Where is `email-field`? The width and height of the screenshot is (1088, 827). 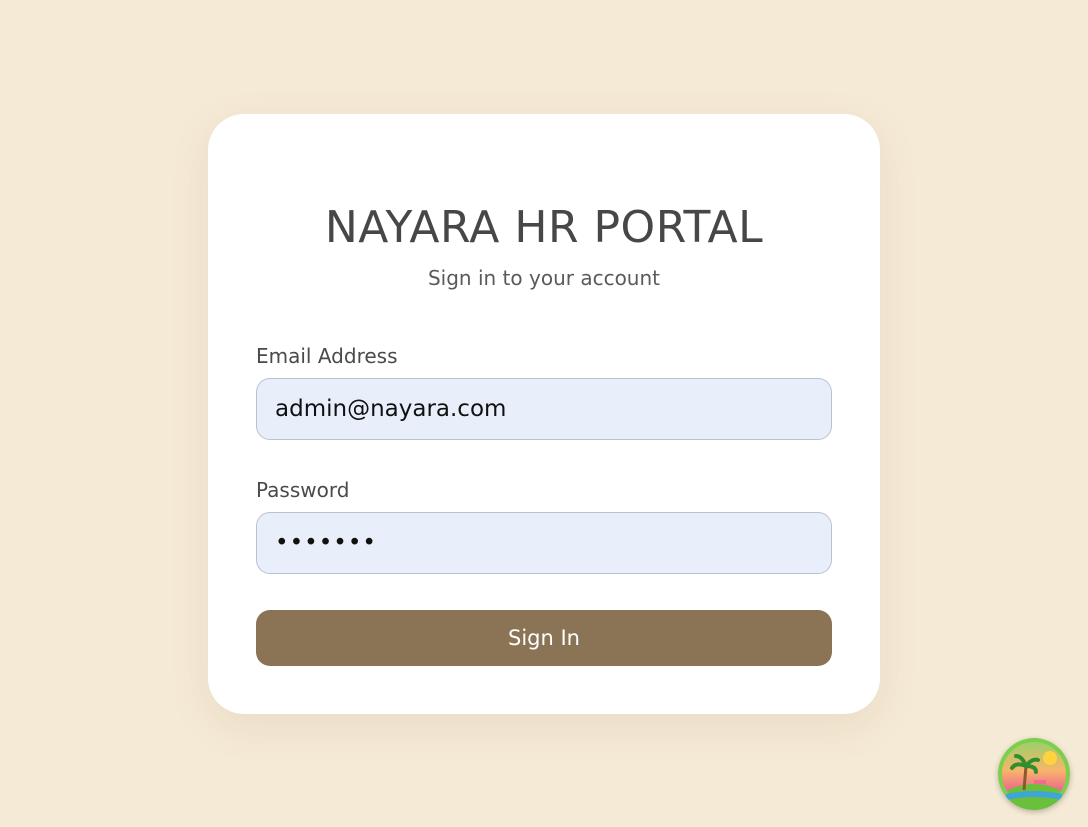
email-field is located at coordinates (544, 409).